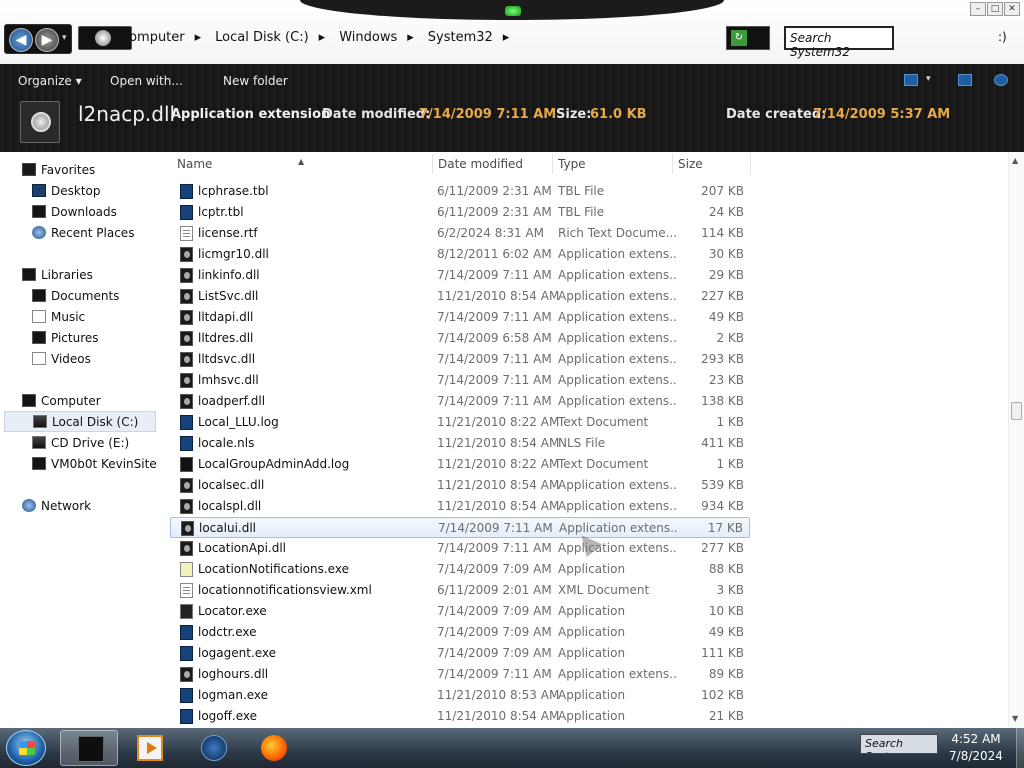  Describe the element at coordinates (104, 464) in the screenshot. I see `nav-item-label: VM0b0t KevinSite` at that location.